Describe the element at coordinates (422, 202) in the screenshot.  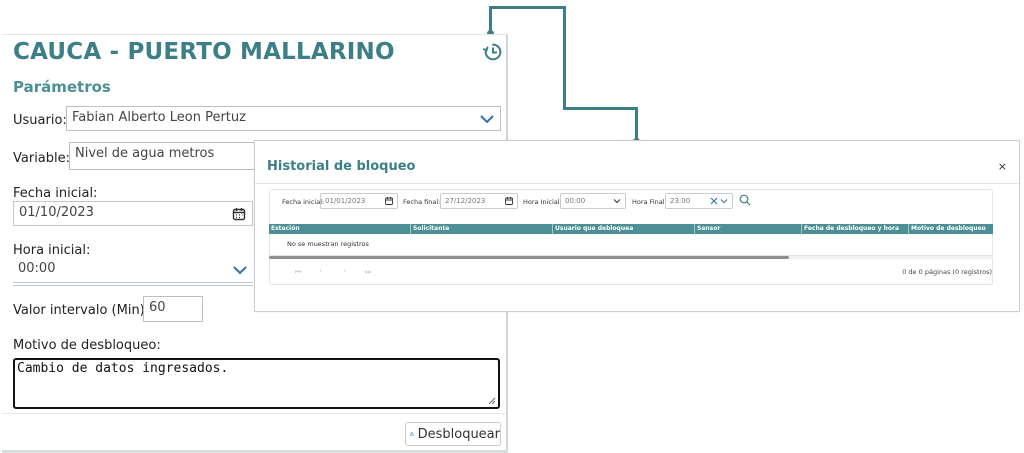
I see `fecha-final-filter-label: Fecha final:` at that location.